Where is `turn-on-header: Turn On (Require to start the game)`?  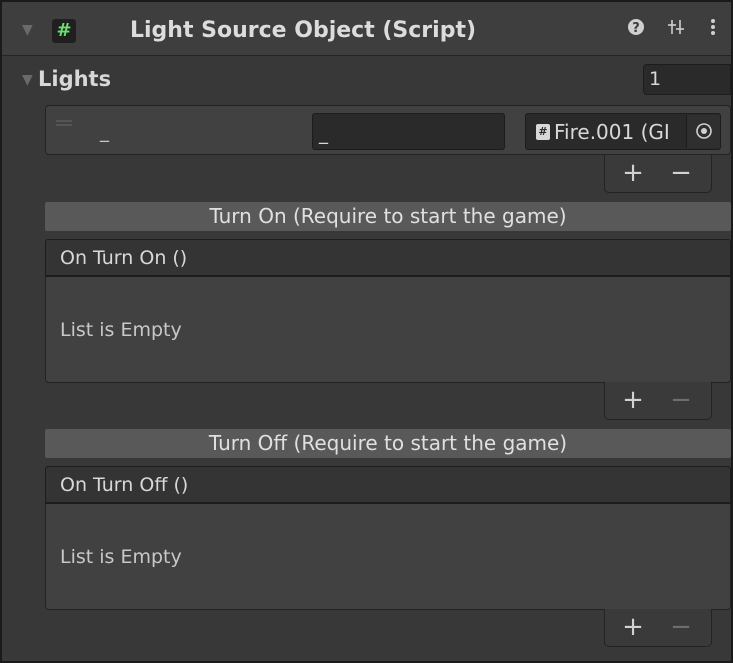
turn-on-header: Turn On (Require to start the game) is located at coordinates (388, 216).